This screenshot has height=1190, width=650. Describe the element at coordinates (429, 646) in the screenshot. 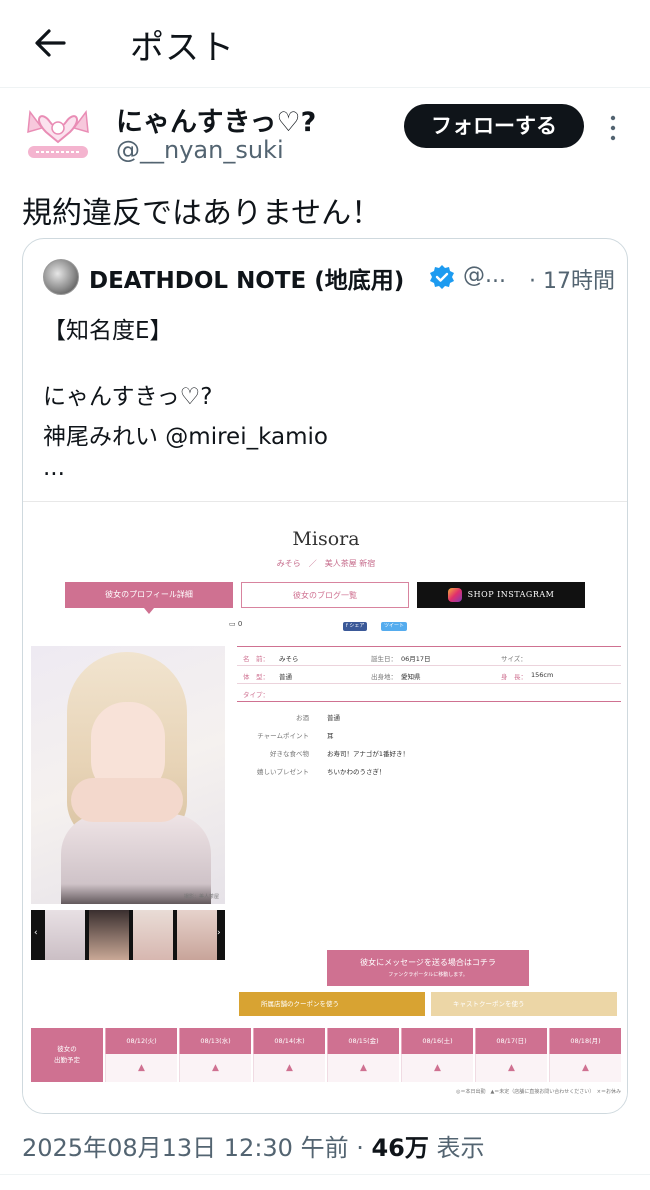

I see `profile-table-top` at that location.